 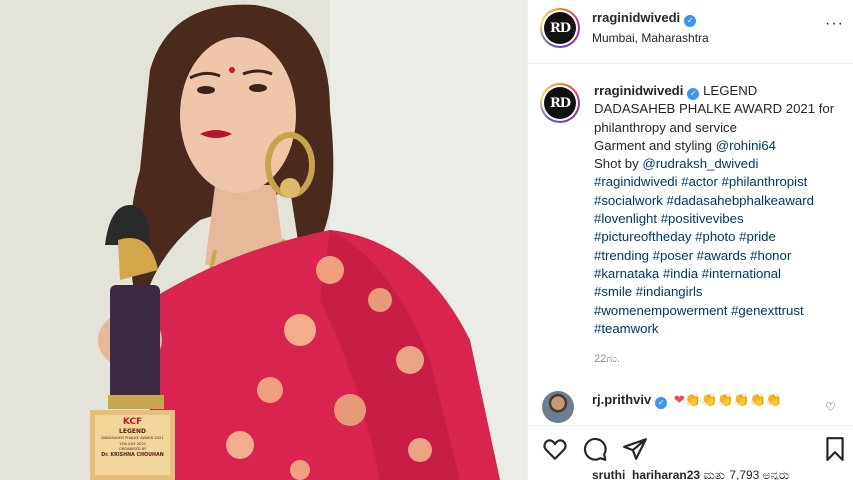 I want to click on hashtag-line: #smile #indiangirls, so click(x=718, y=292).